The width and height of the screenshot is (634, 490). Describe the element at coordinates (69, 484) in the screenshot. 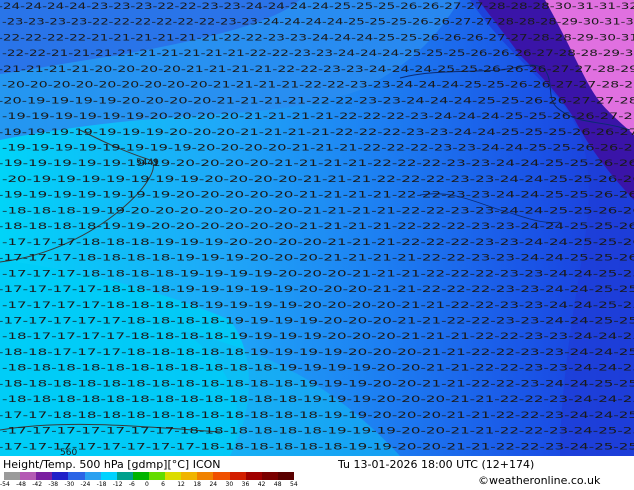

I see `colorbar-label: -30` at that location.